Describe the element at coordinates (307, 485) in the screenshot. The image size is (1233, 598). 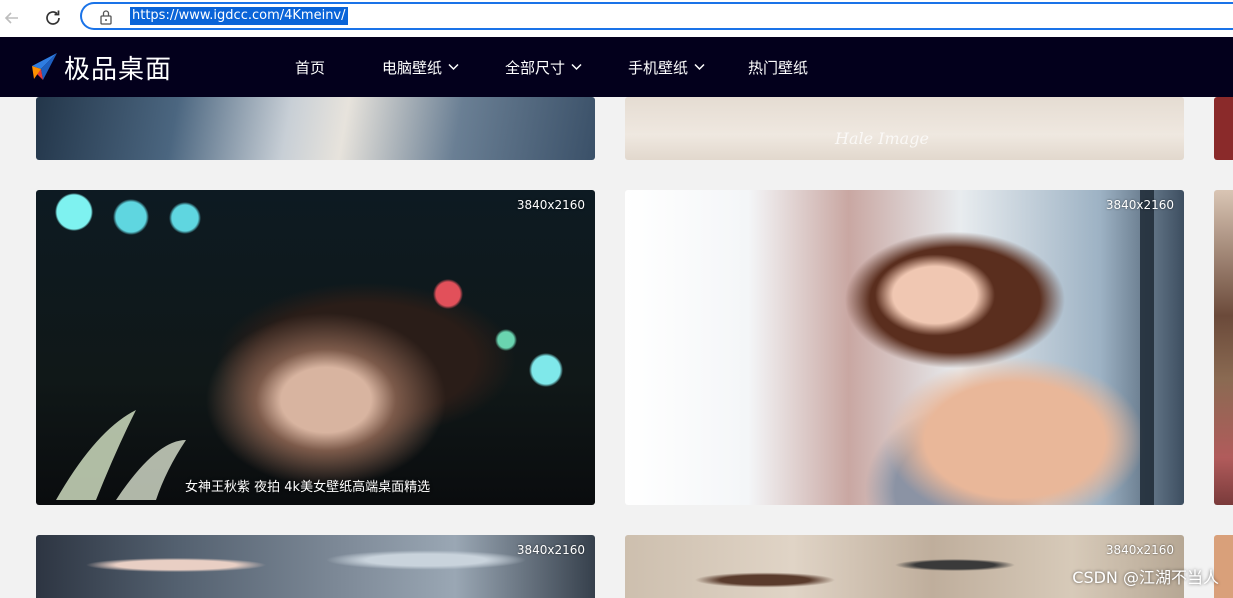
I see `wallpaper-title: 女神王秋紫 夜拍 4k美女壁纸高端桌面精选` at that location.